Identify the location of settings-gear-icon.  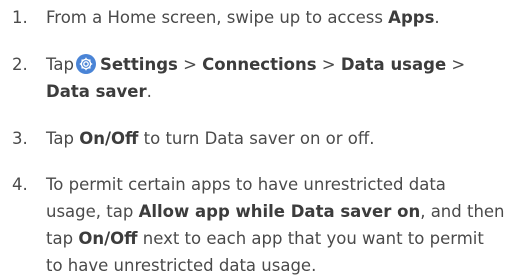
(85, 64).